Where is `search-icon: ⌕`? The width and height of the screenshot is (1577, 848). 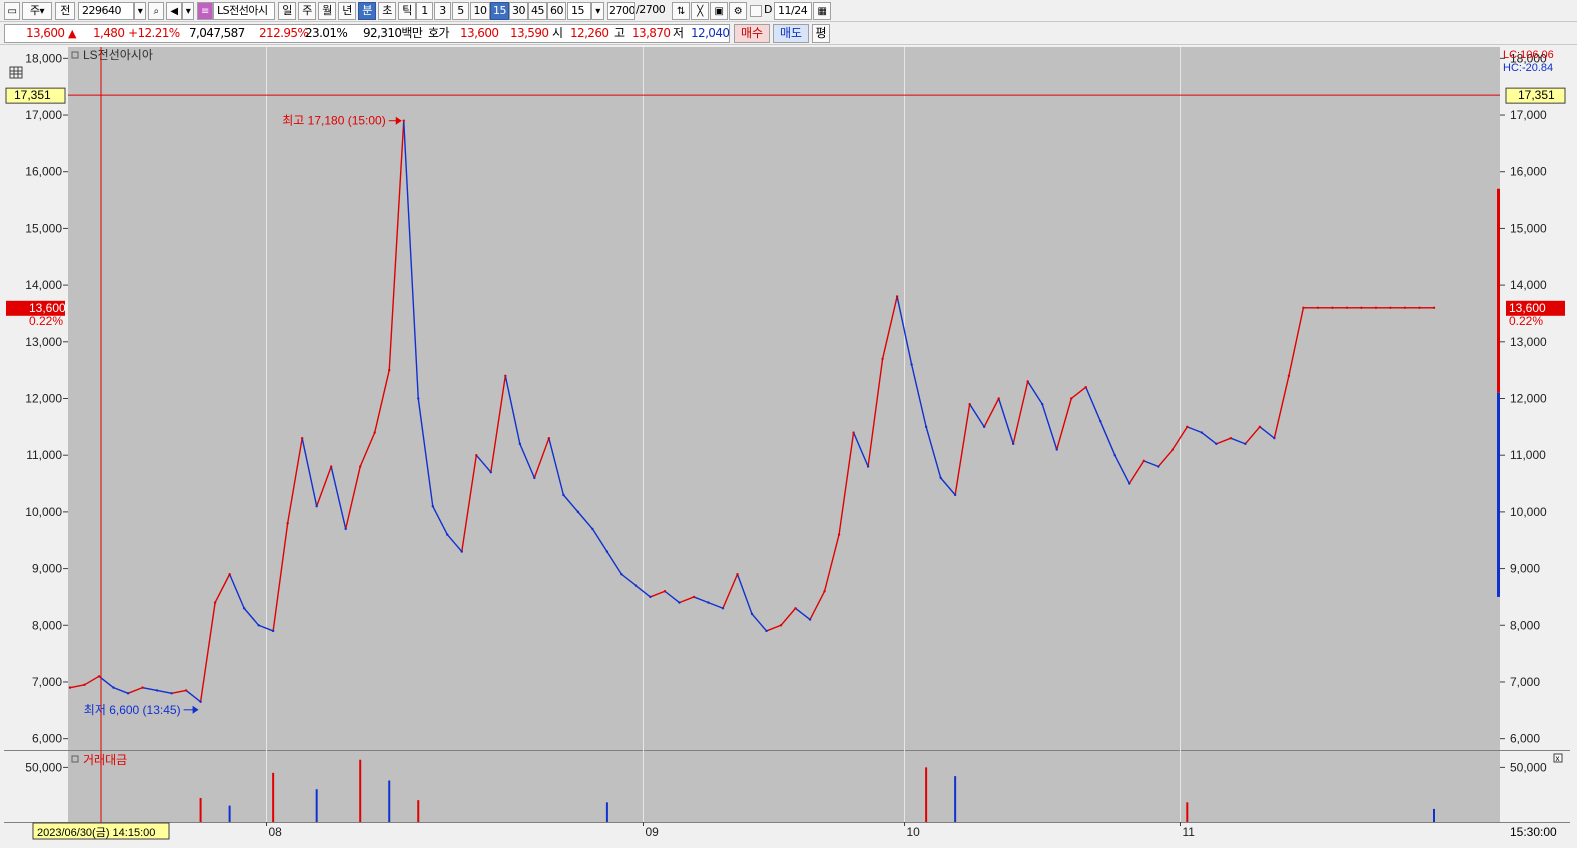 search-icon: ⌕ is located at coordinates (156, 11).